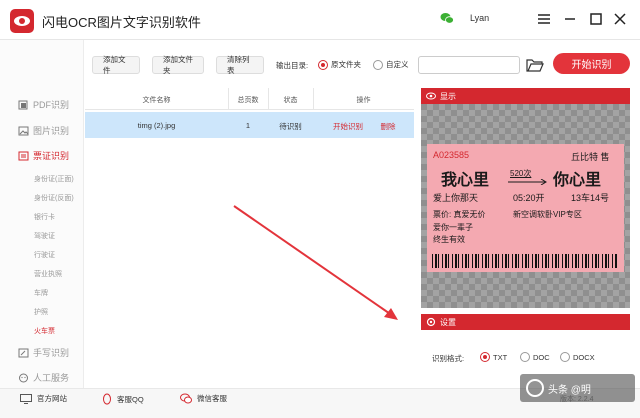  What do you see at coordinates (44, 255) in the screenshot?
I see `subitem-vehicle-license: 行驶证` at bounding box center [44, 255].